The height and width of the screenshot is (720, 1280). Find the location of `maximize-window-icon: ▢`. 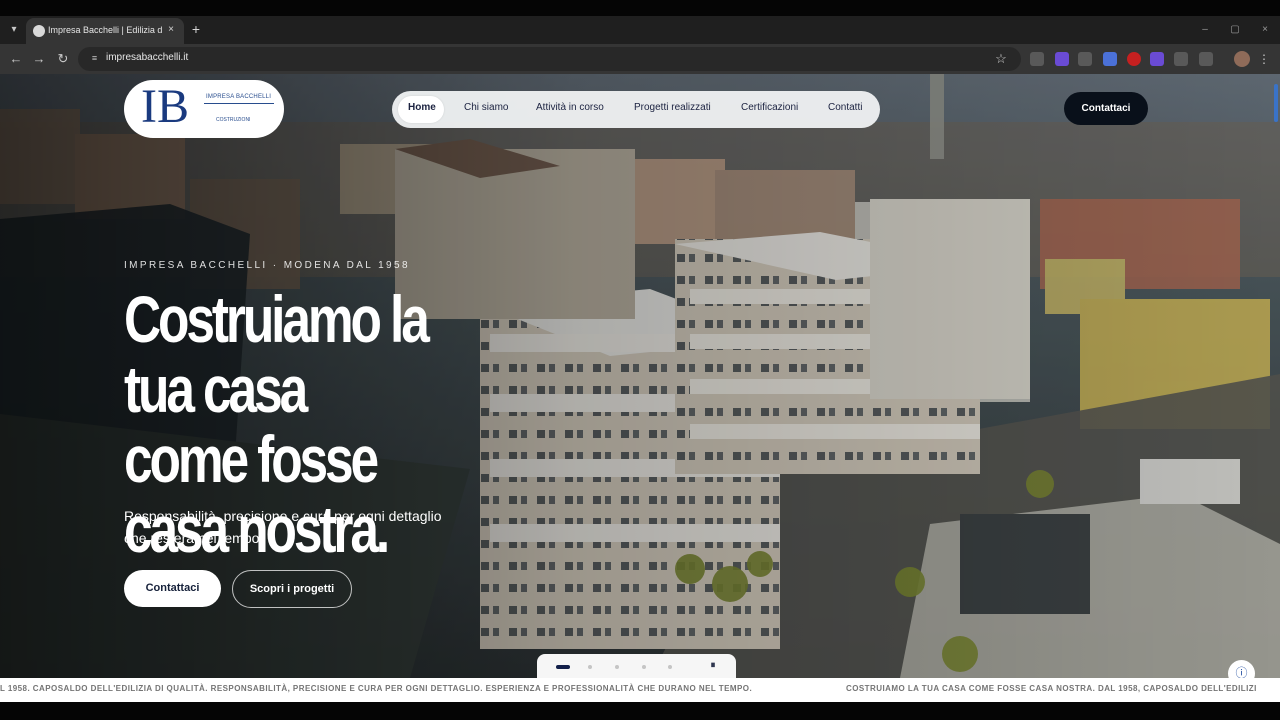

maximize-window-icon: ▢ is located at coordinates (1235, 30).